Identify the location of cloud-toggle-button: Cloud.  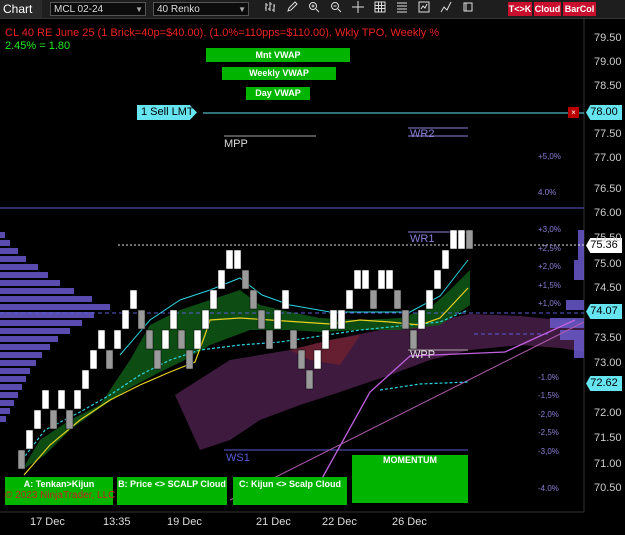
(547, 9).